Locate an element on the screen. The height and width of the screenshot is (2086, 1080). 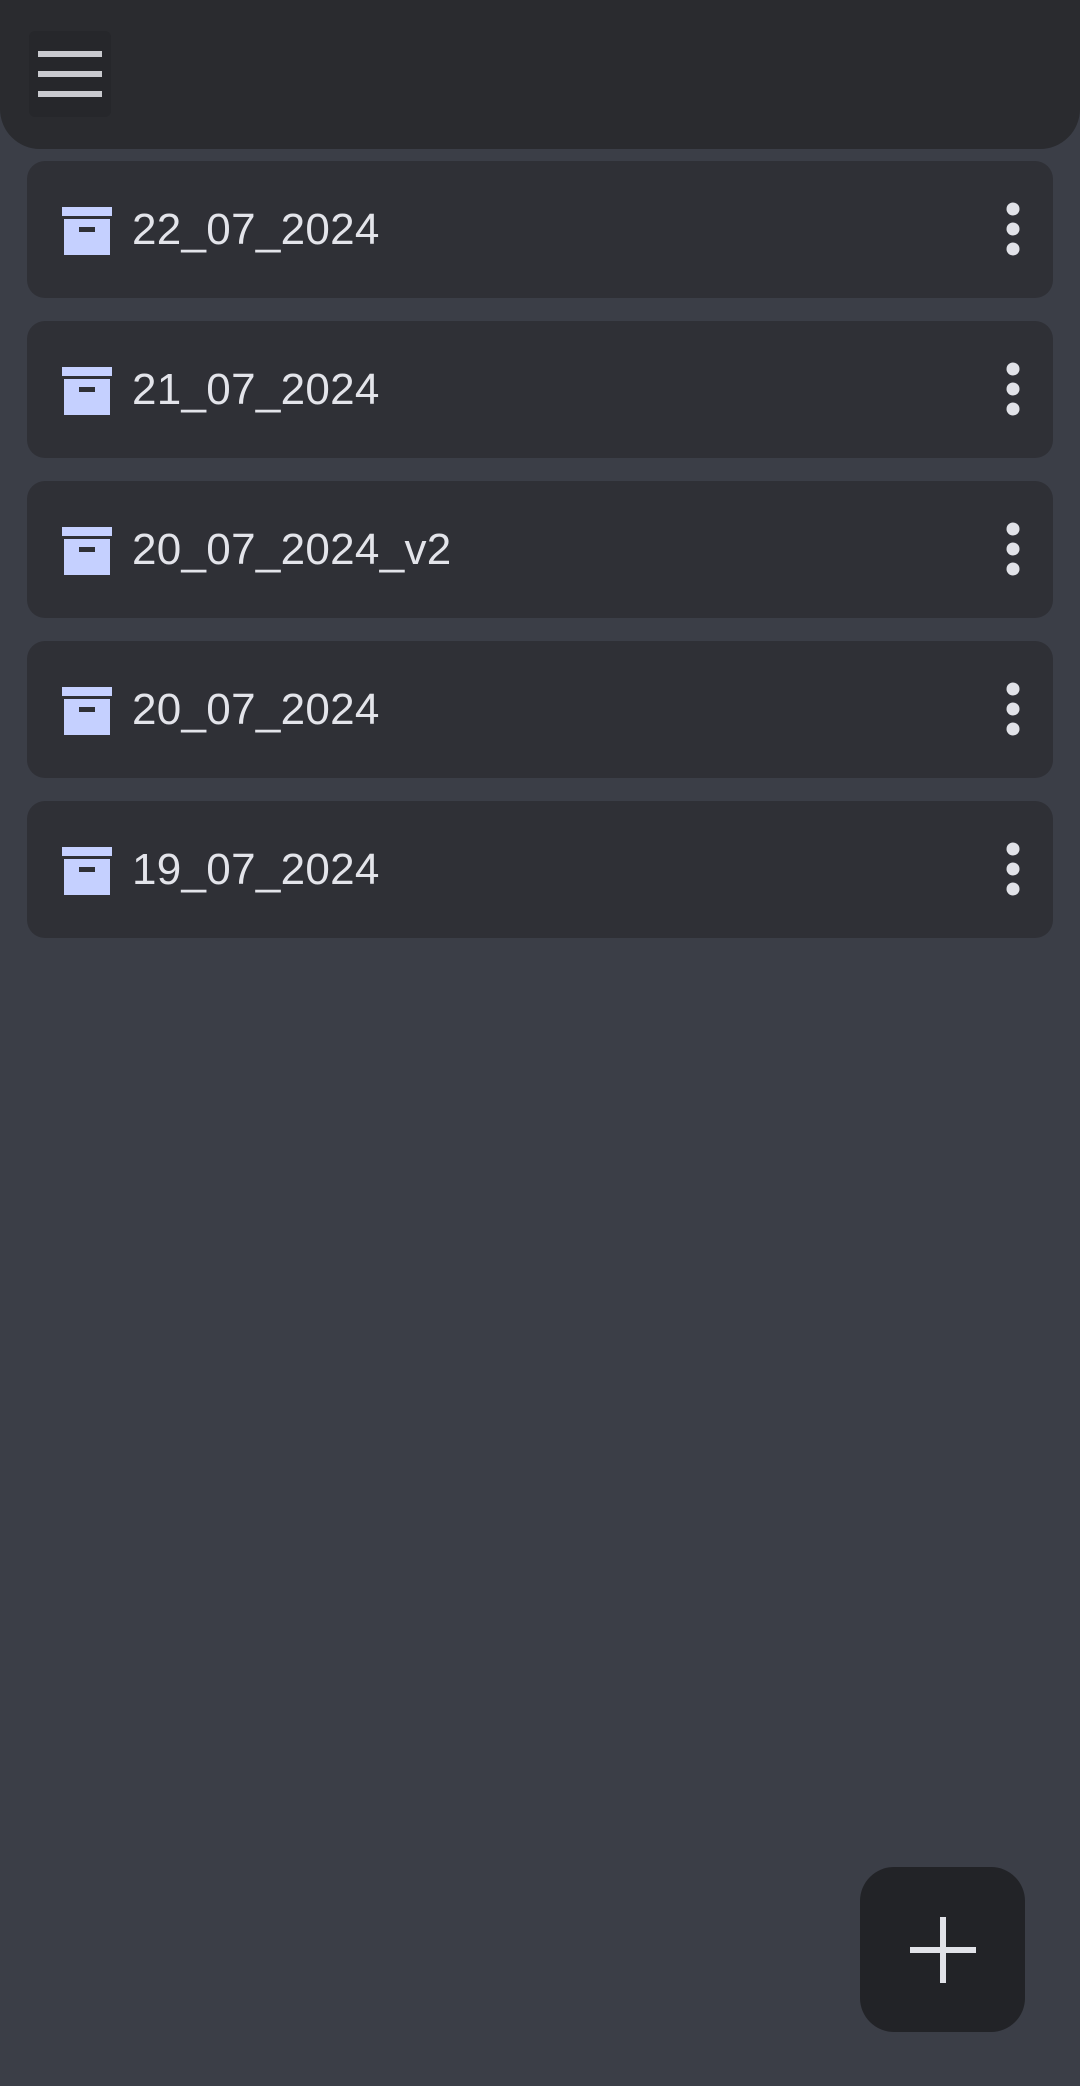
folder-name: 20_07_2024 is located at coordinates (256, 709).